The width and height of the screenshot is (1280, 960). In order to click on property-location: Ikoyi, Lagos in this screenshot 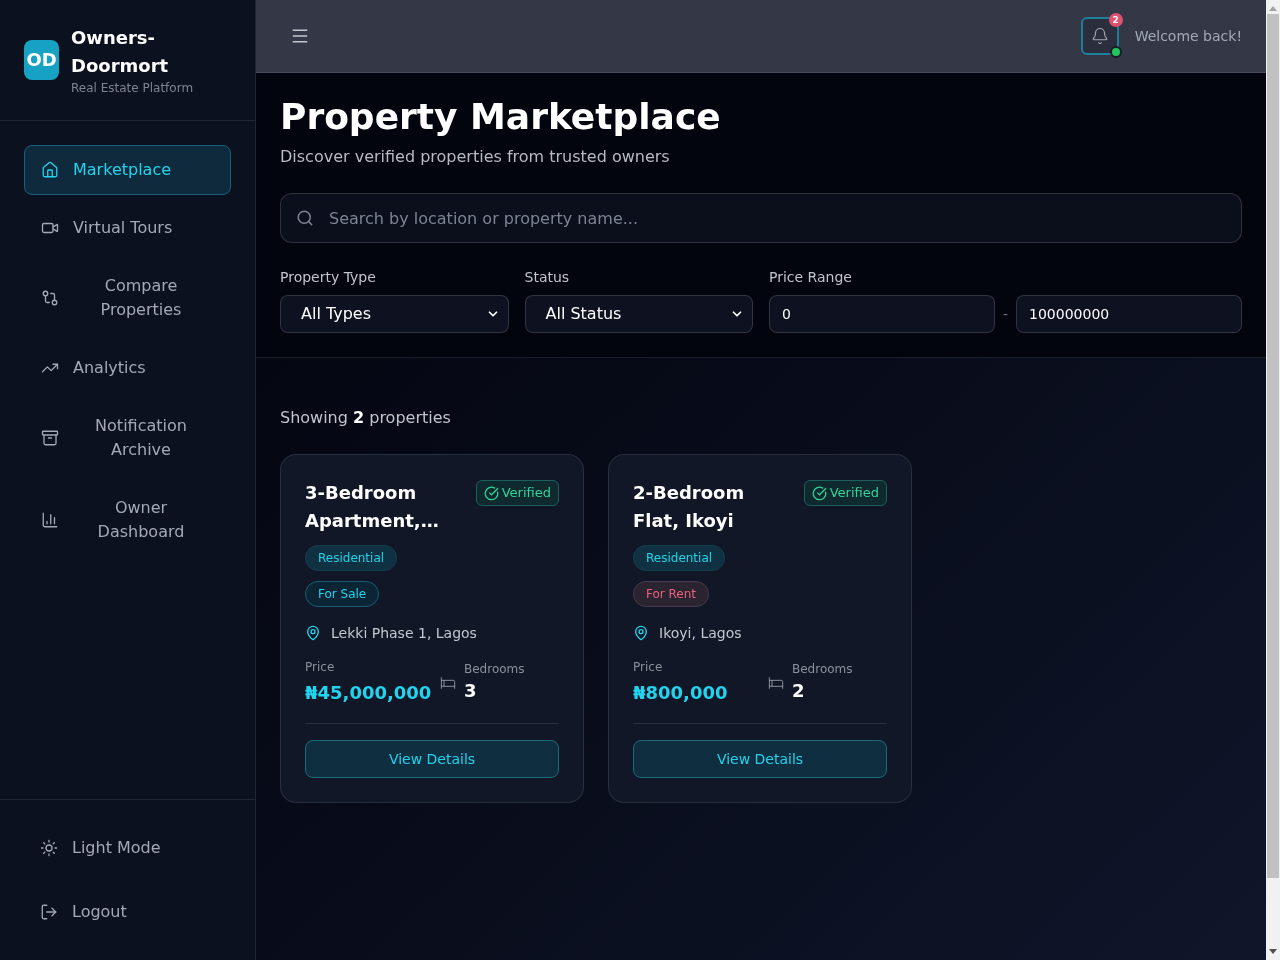, I will do `click(700, 633)`.